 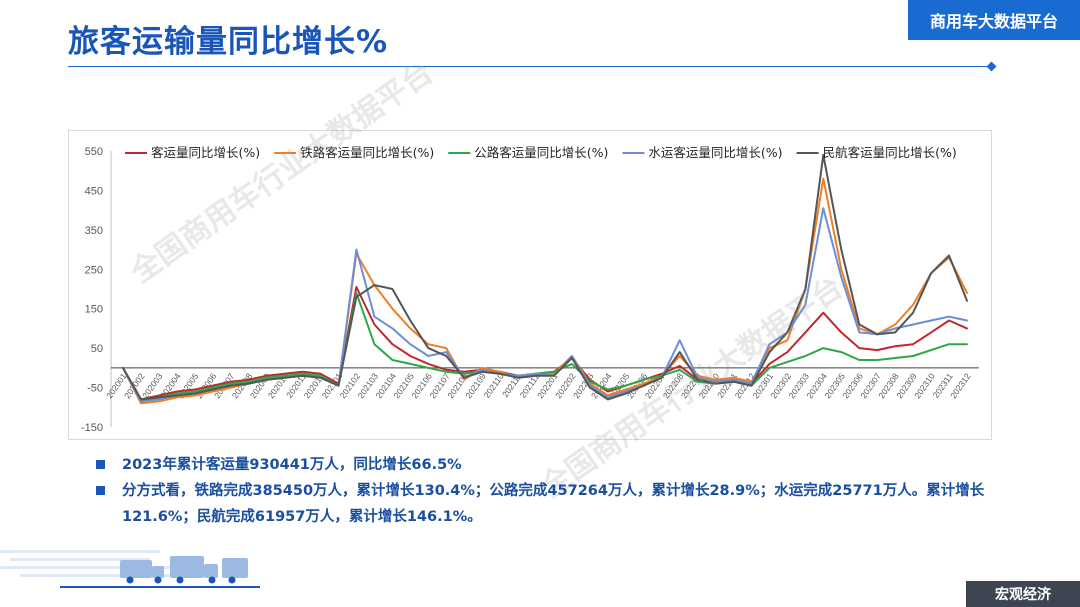 What do you see at coordinates (715, 152) in the screenshot?
I see `legend-label: 水运客运量同比增长(%)` at bounding box center [715, 152].